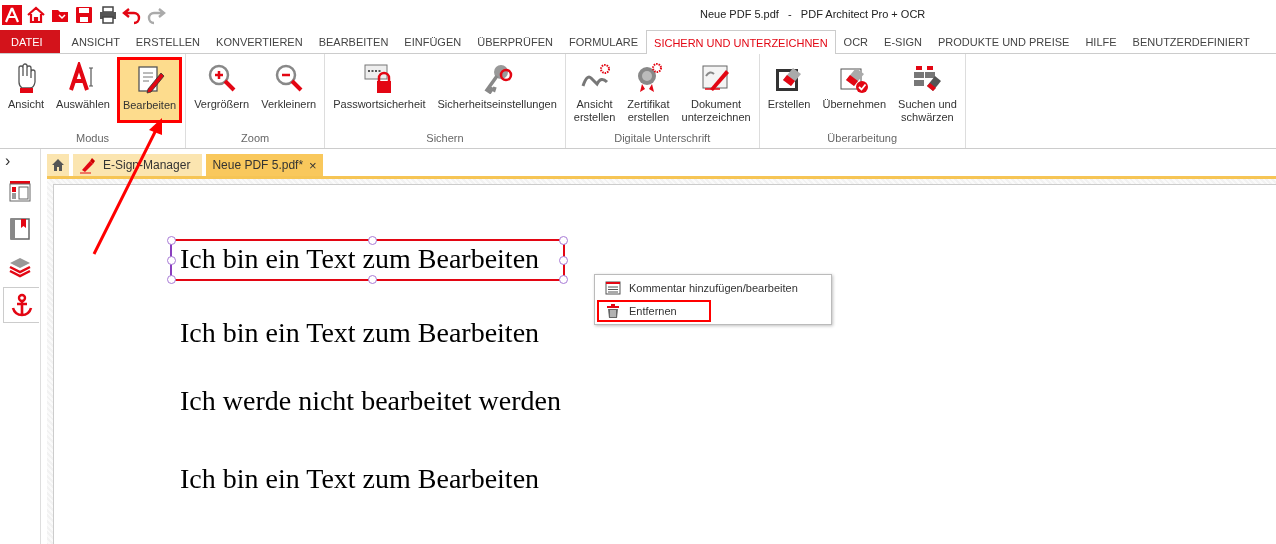 The height and width of the screenshot is (544, 1276). I want to click on layers-icon, so click(20, 267).